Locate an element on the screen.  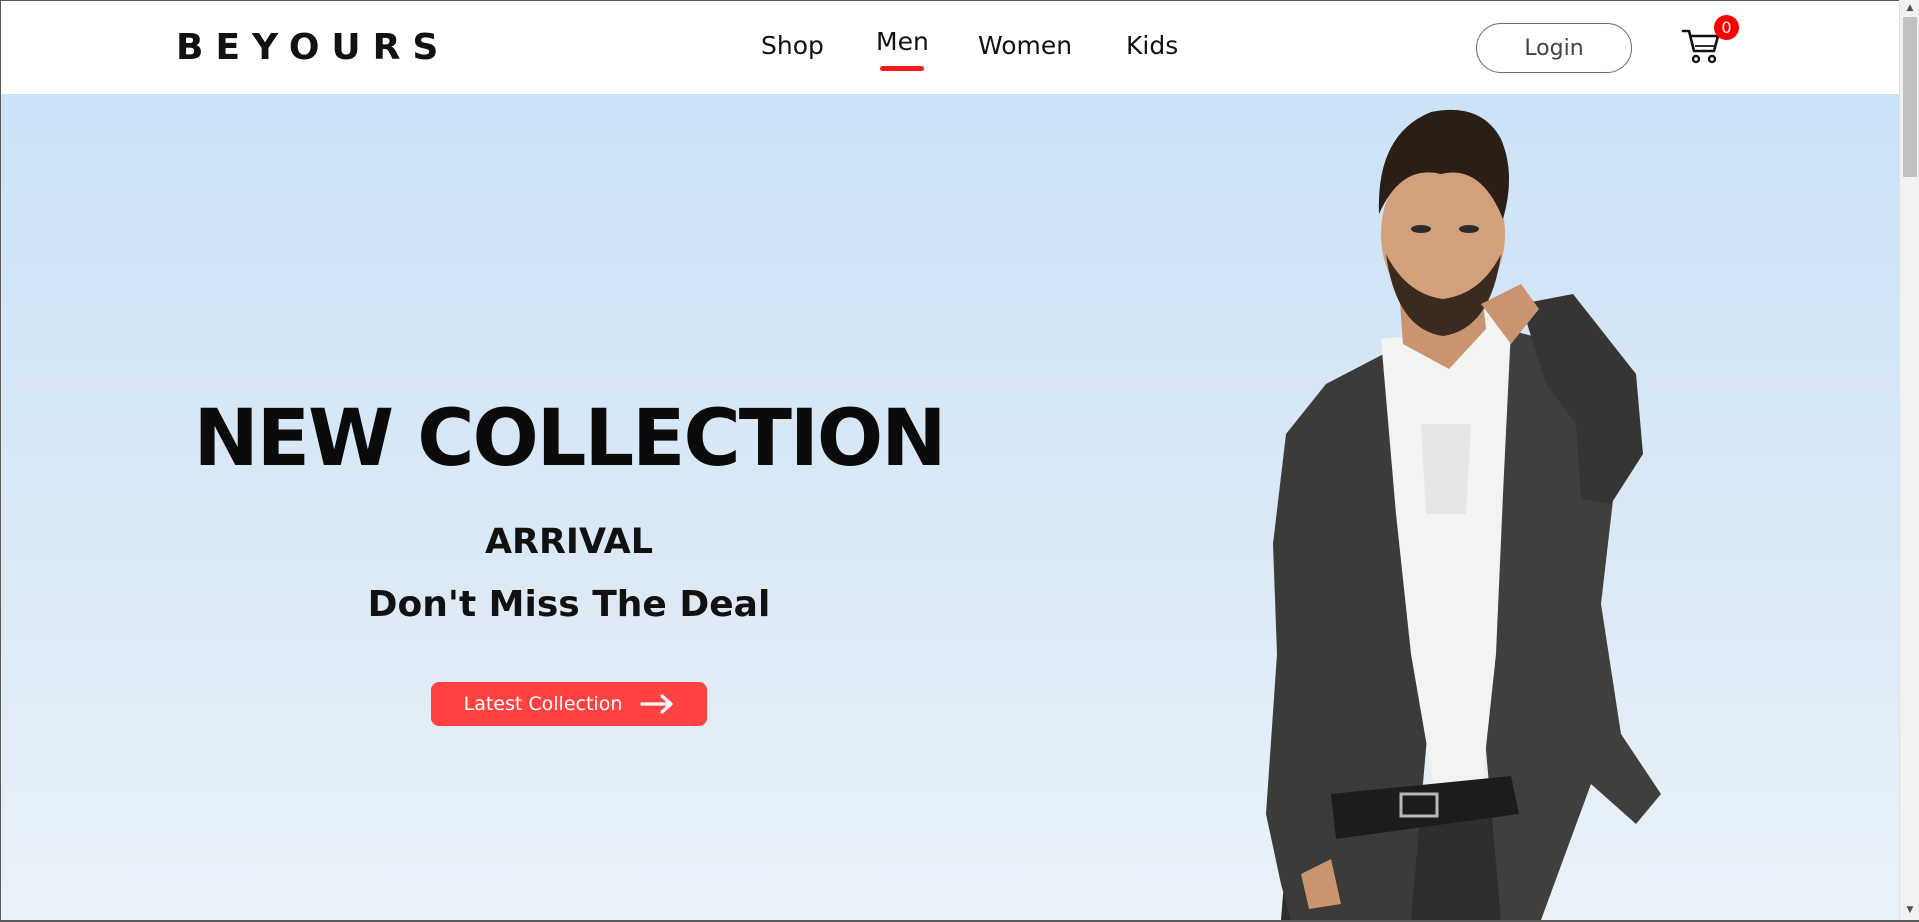
scroll-thumb is located at coordinates (1910, 97).